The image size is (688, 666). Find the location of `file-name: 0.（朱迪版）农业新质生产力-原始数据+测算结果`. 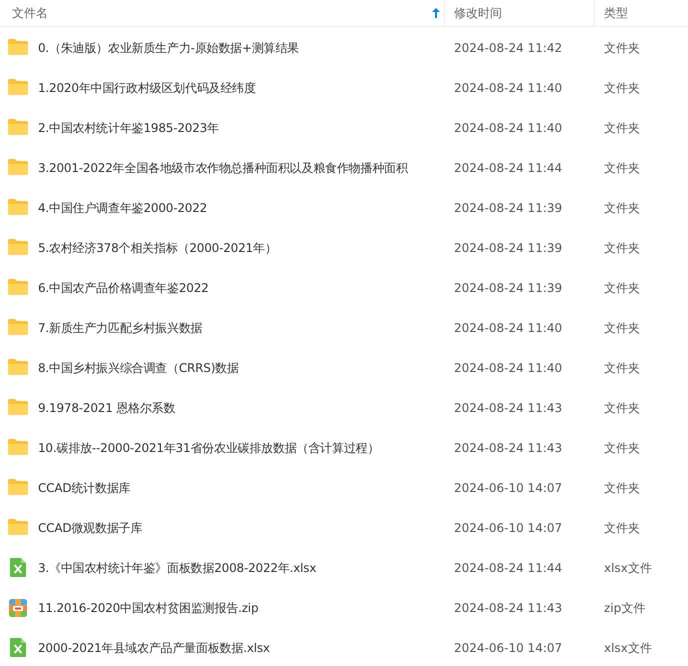

file-name: 0.（朱迪版）农业新质生产力-原始数据+测算结果 is located at coordinates (169, 48).